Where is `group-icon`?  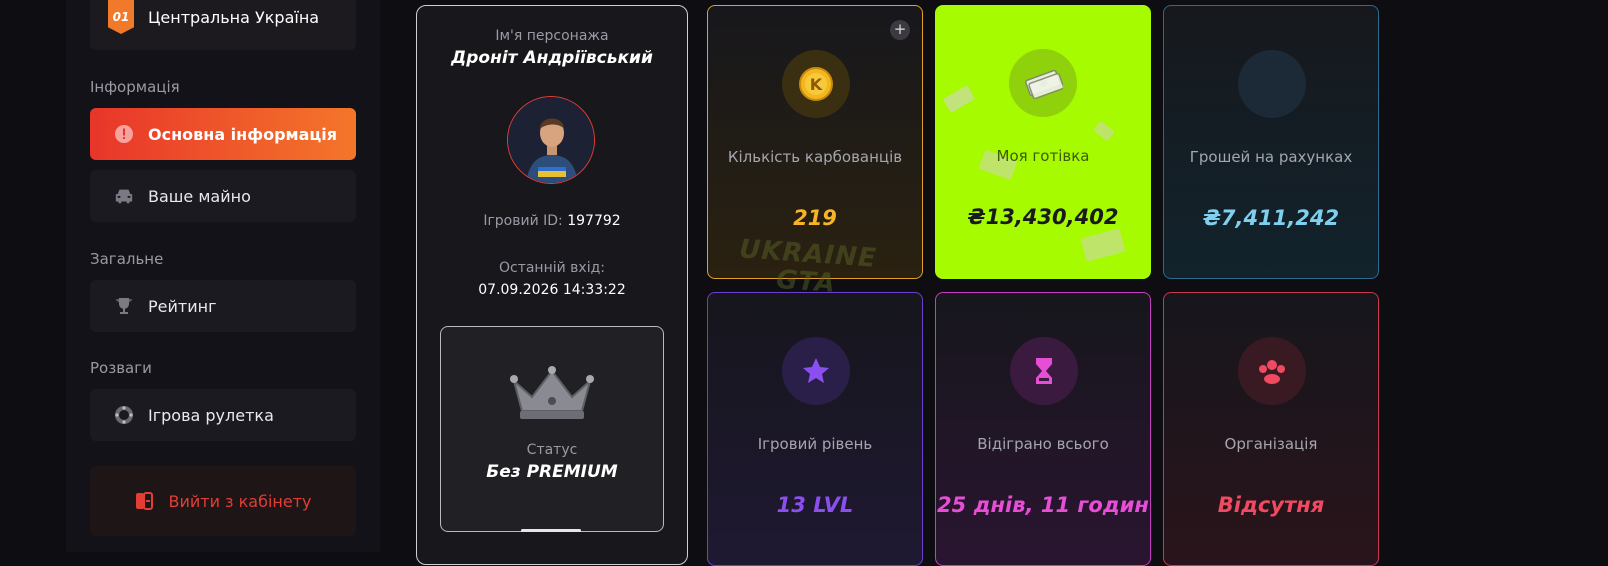 group-icon is located at coordinates (1272, 371).